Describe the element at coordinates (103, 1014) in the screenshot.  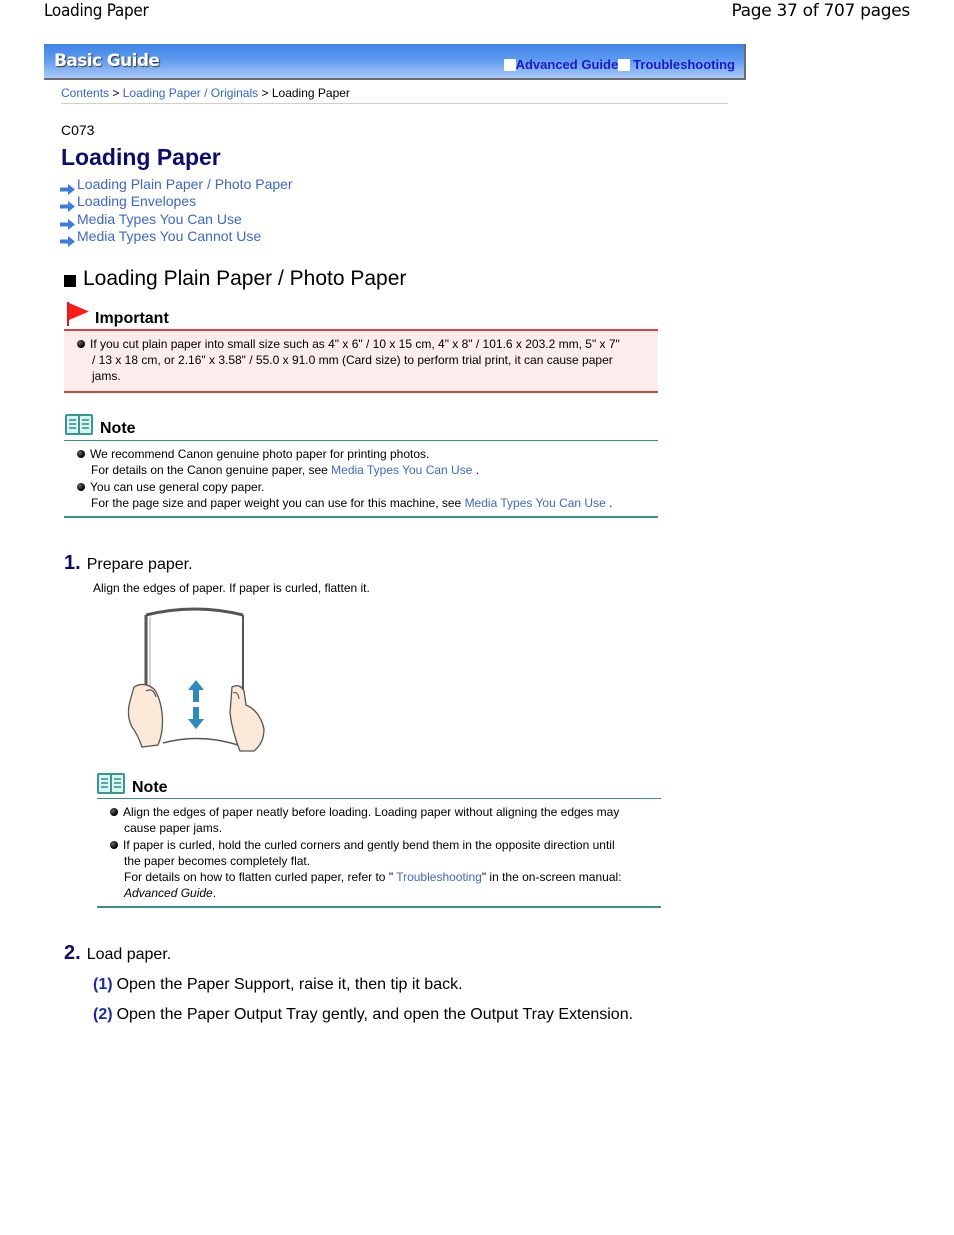
I see `substep-number: (2)` at that location.